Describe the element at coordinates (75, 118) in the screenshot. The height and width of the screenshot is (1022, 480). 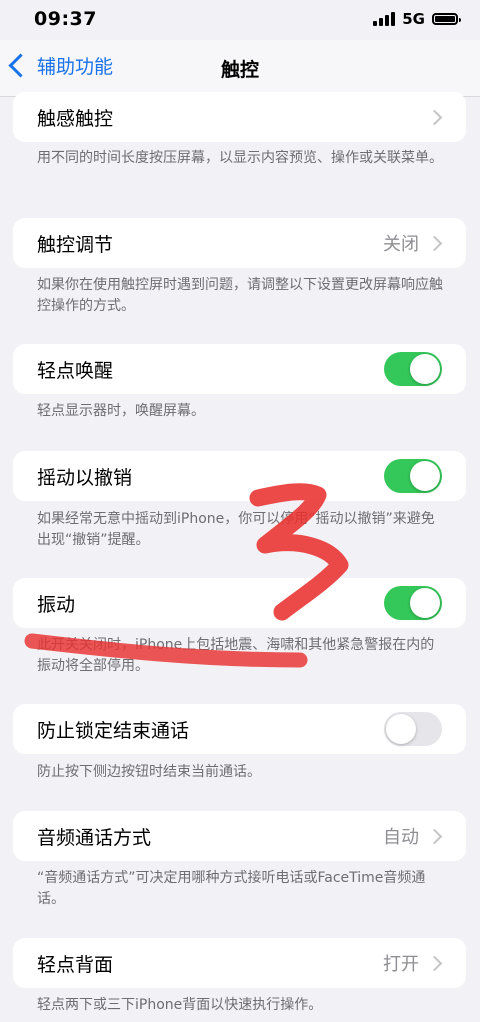
I see `row-label: 触感触控` at that location.